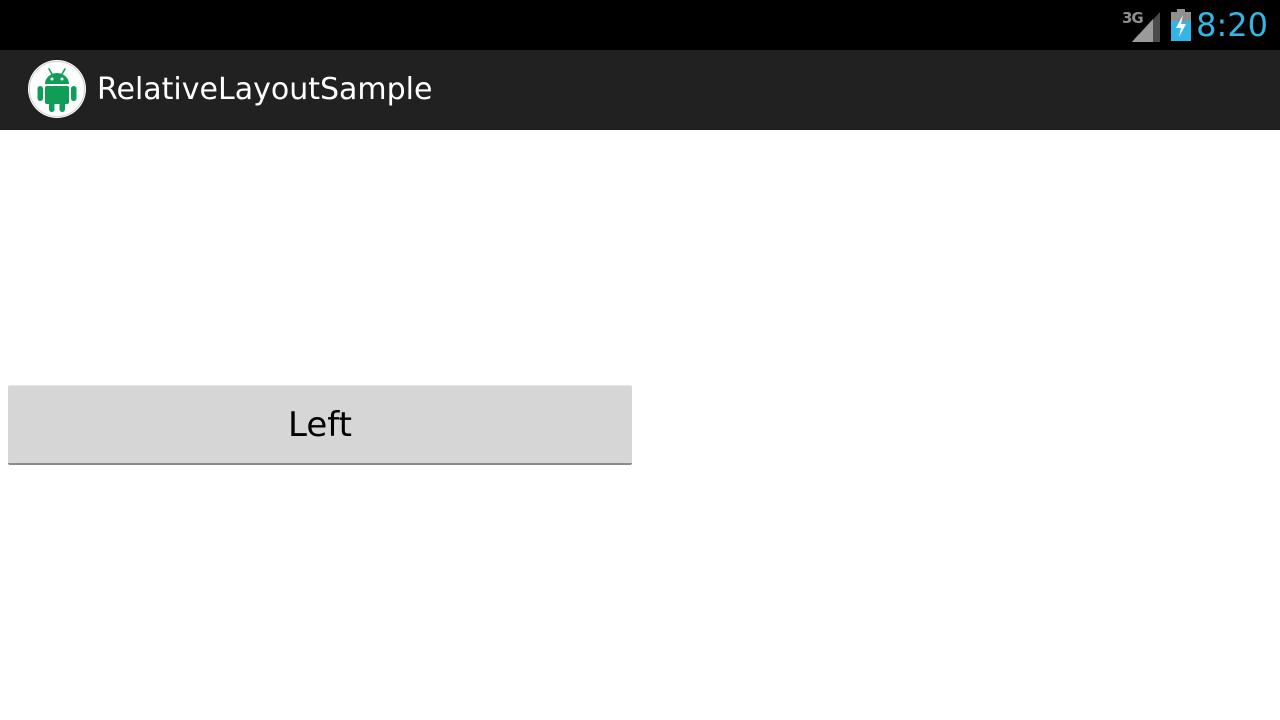 Image resolution: width=1280 pixels, height=720 pixels. What do you see at coordinates (265, 89) in the screenshot?
I see `app-title: RelativeLayoutSample` at bounding box center [265, 89].